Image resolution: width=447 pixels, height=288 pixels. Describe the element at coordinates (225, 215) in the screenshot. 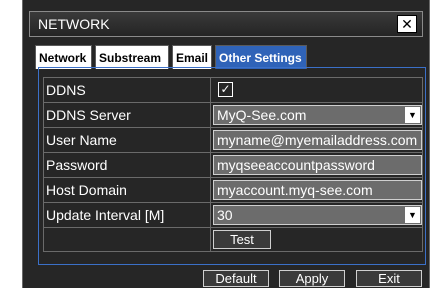

I see `update-interval-value: 30` at that location.